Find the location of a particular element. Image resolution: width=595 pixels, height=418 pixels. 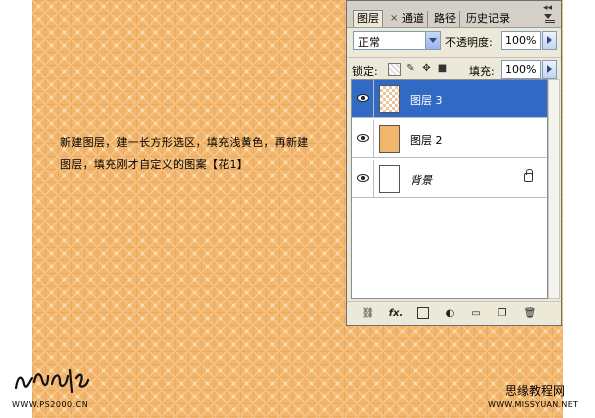

right-margin is located at coordinates (579, 209).